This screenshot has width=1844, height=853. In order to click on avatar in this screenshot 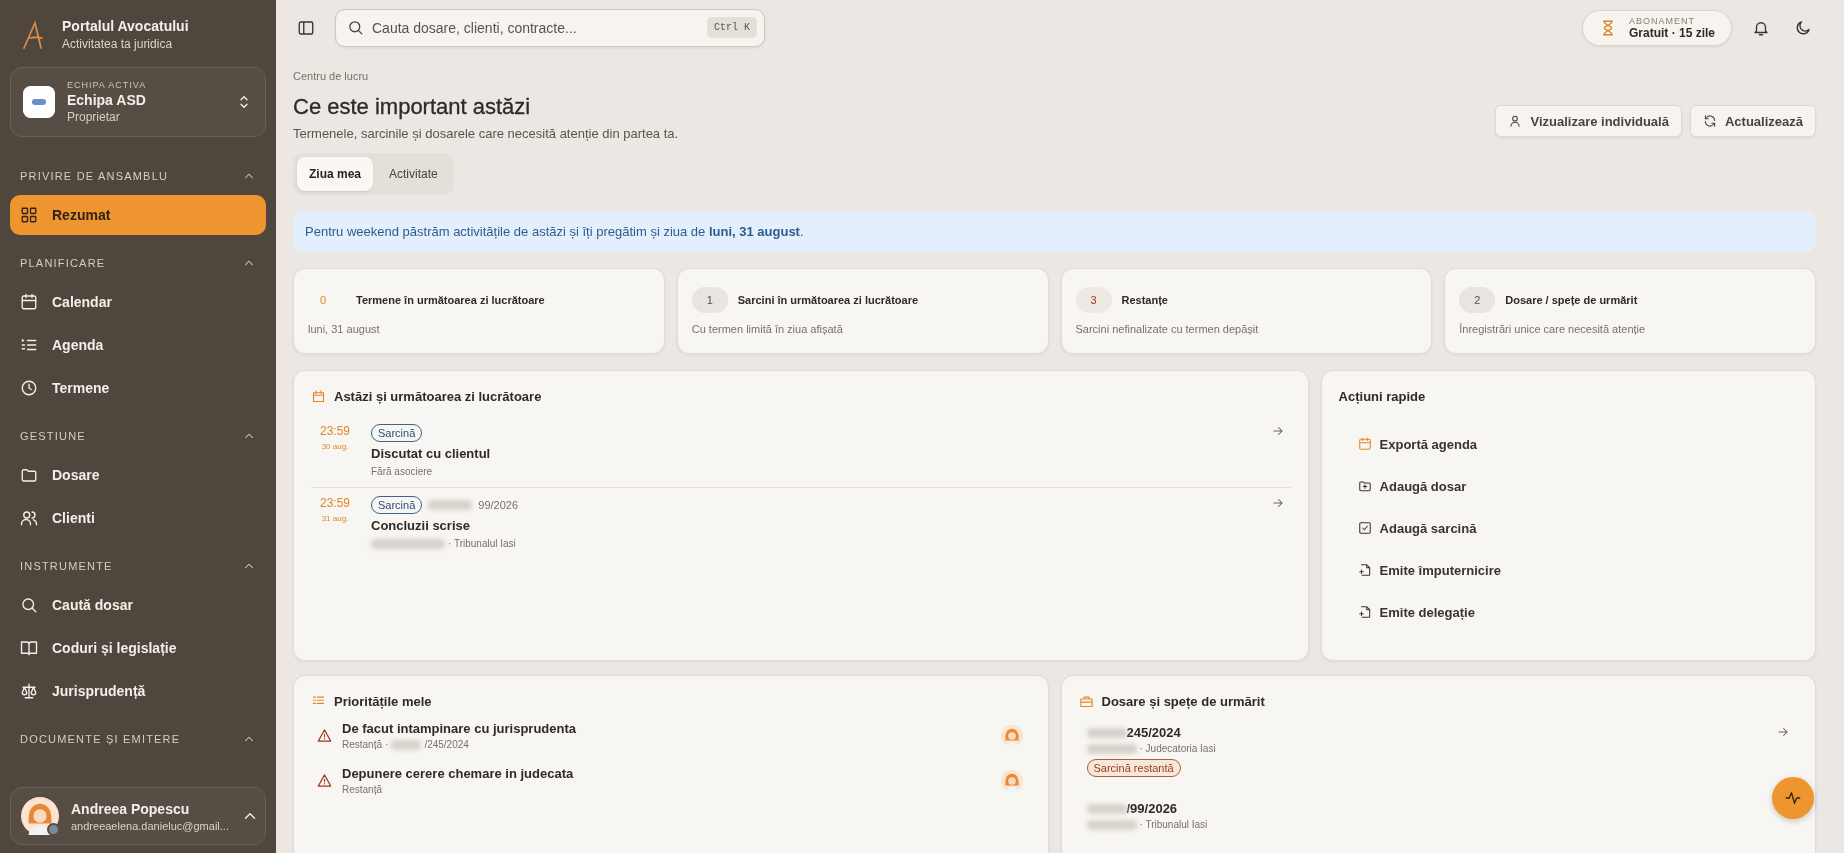, I will do `click(1011, 780)`.